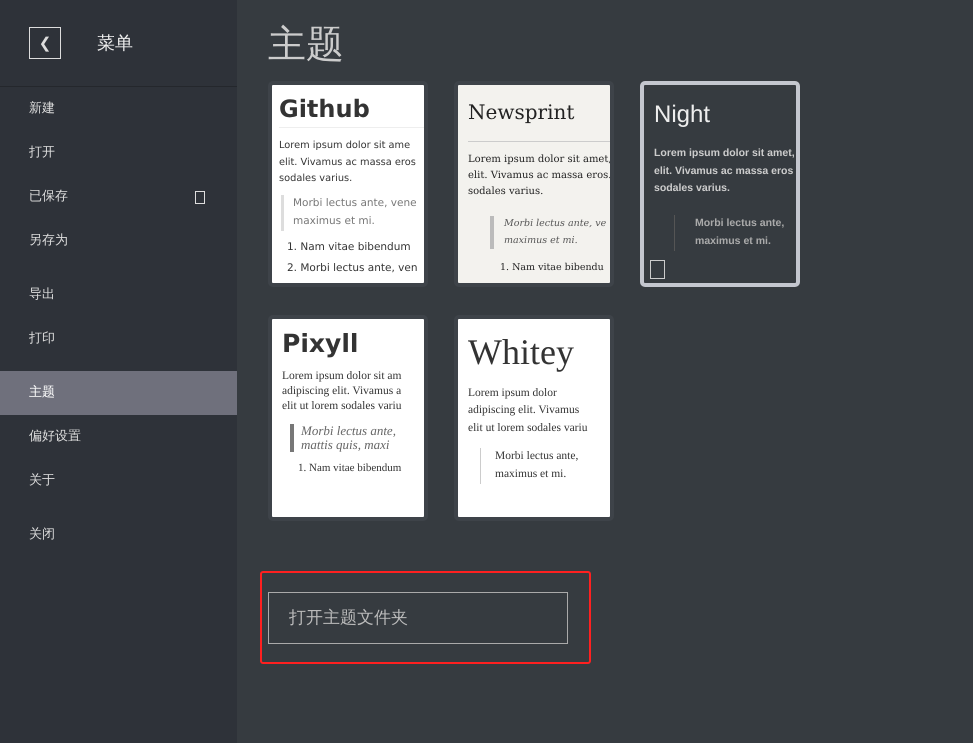 This screenshot has height=743, width=973. What do you see at coordinates (118, 393) in the screenshot?
I see `sidebar-item: 主题` at bounding box center [118, 393].